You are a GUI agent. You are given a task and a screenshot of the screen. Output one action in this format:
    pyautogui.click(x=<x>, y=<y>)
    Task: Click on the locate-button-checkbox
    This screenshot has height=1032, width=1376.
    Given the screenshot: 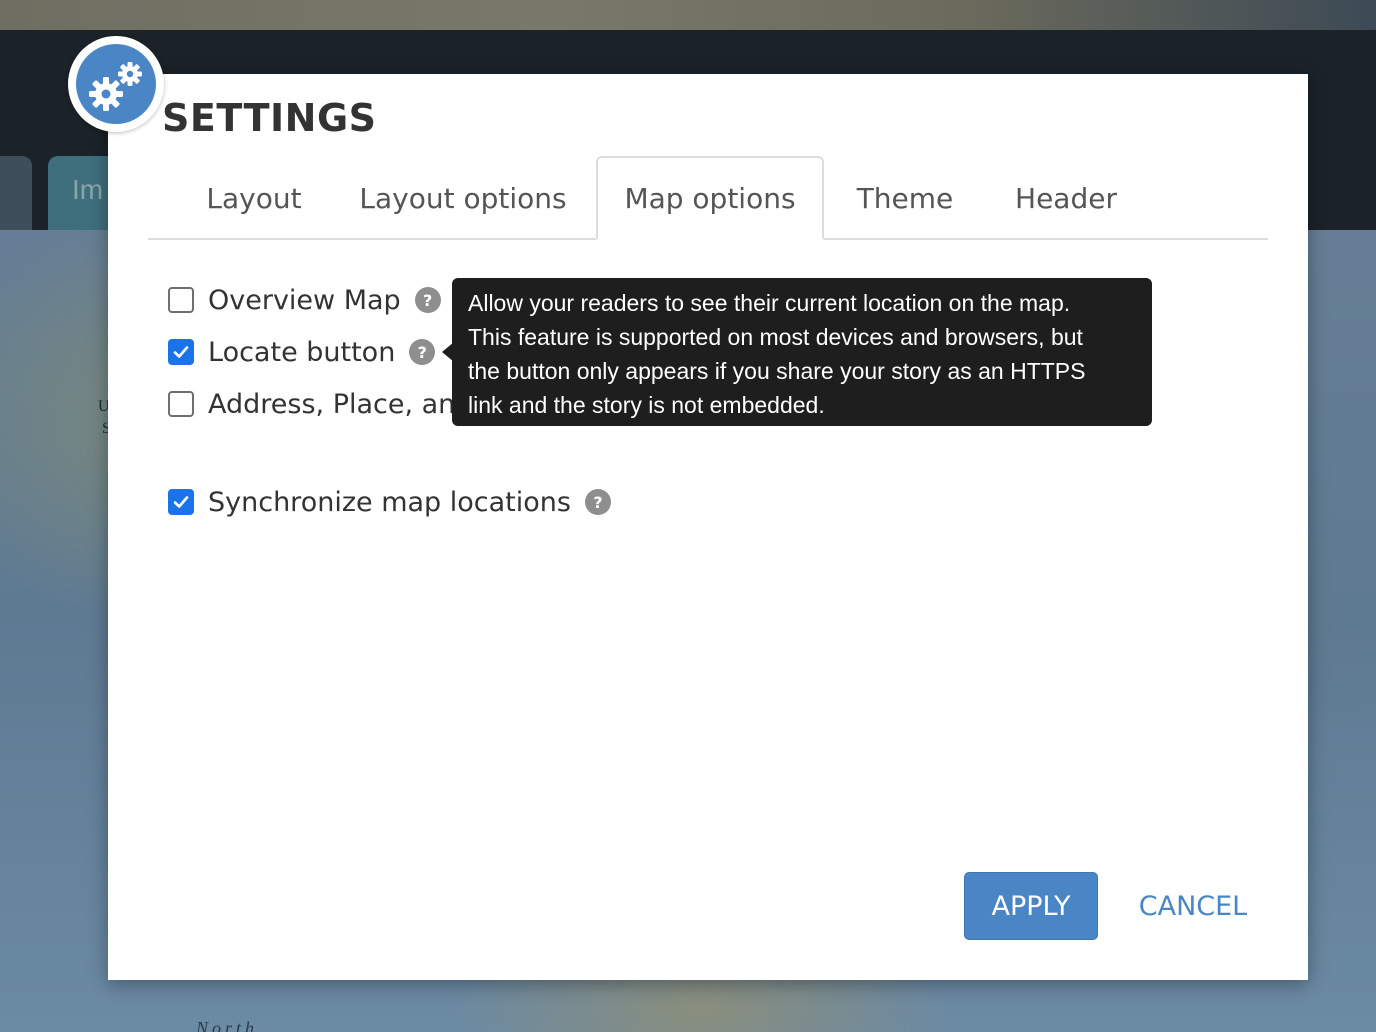 What is the action you would take?
    pyautogui.click(x=181, y=352)
    